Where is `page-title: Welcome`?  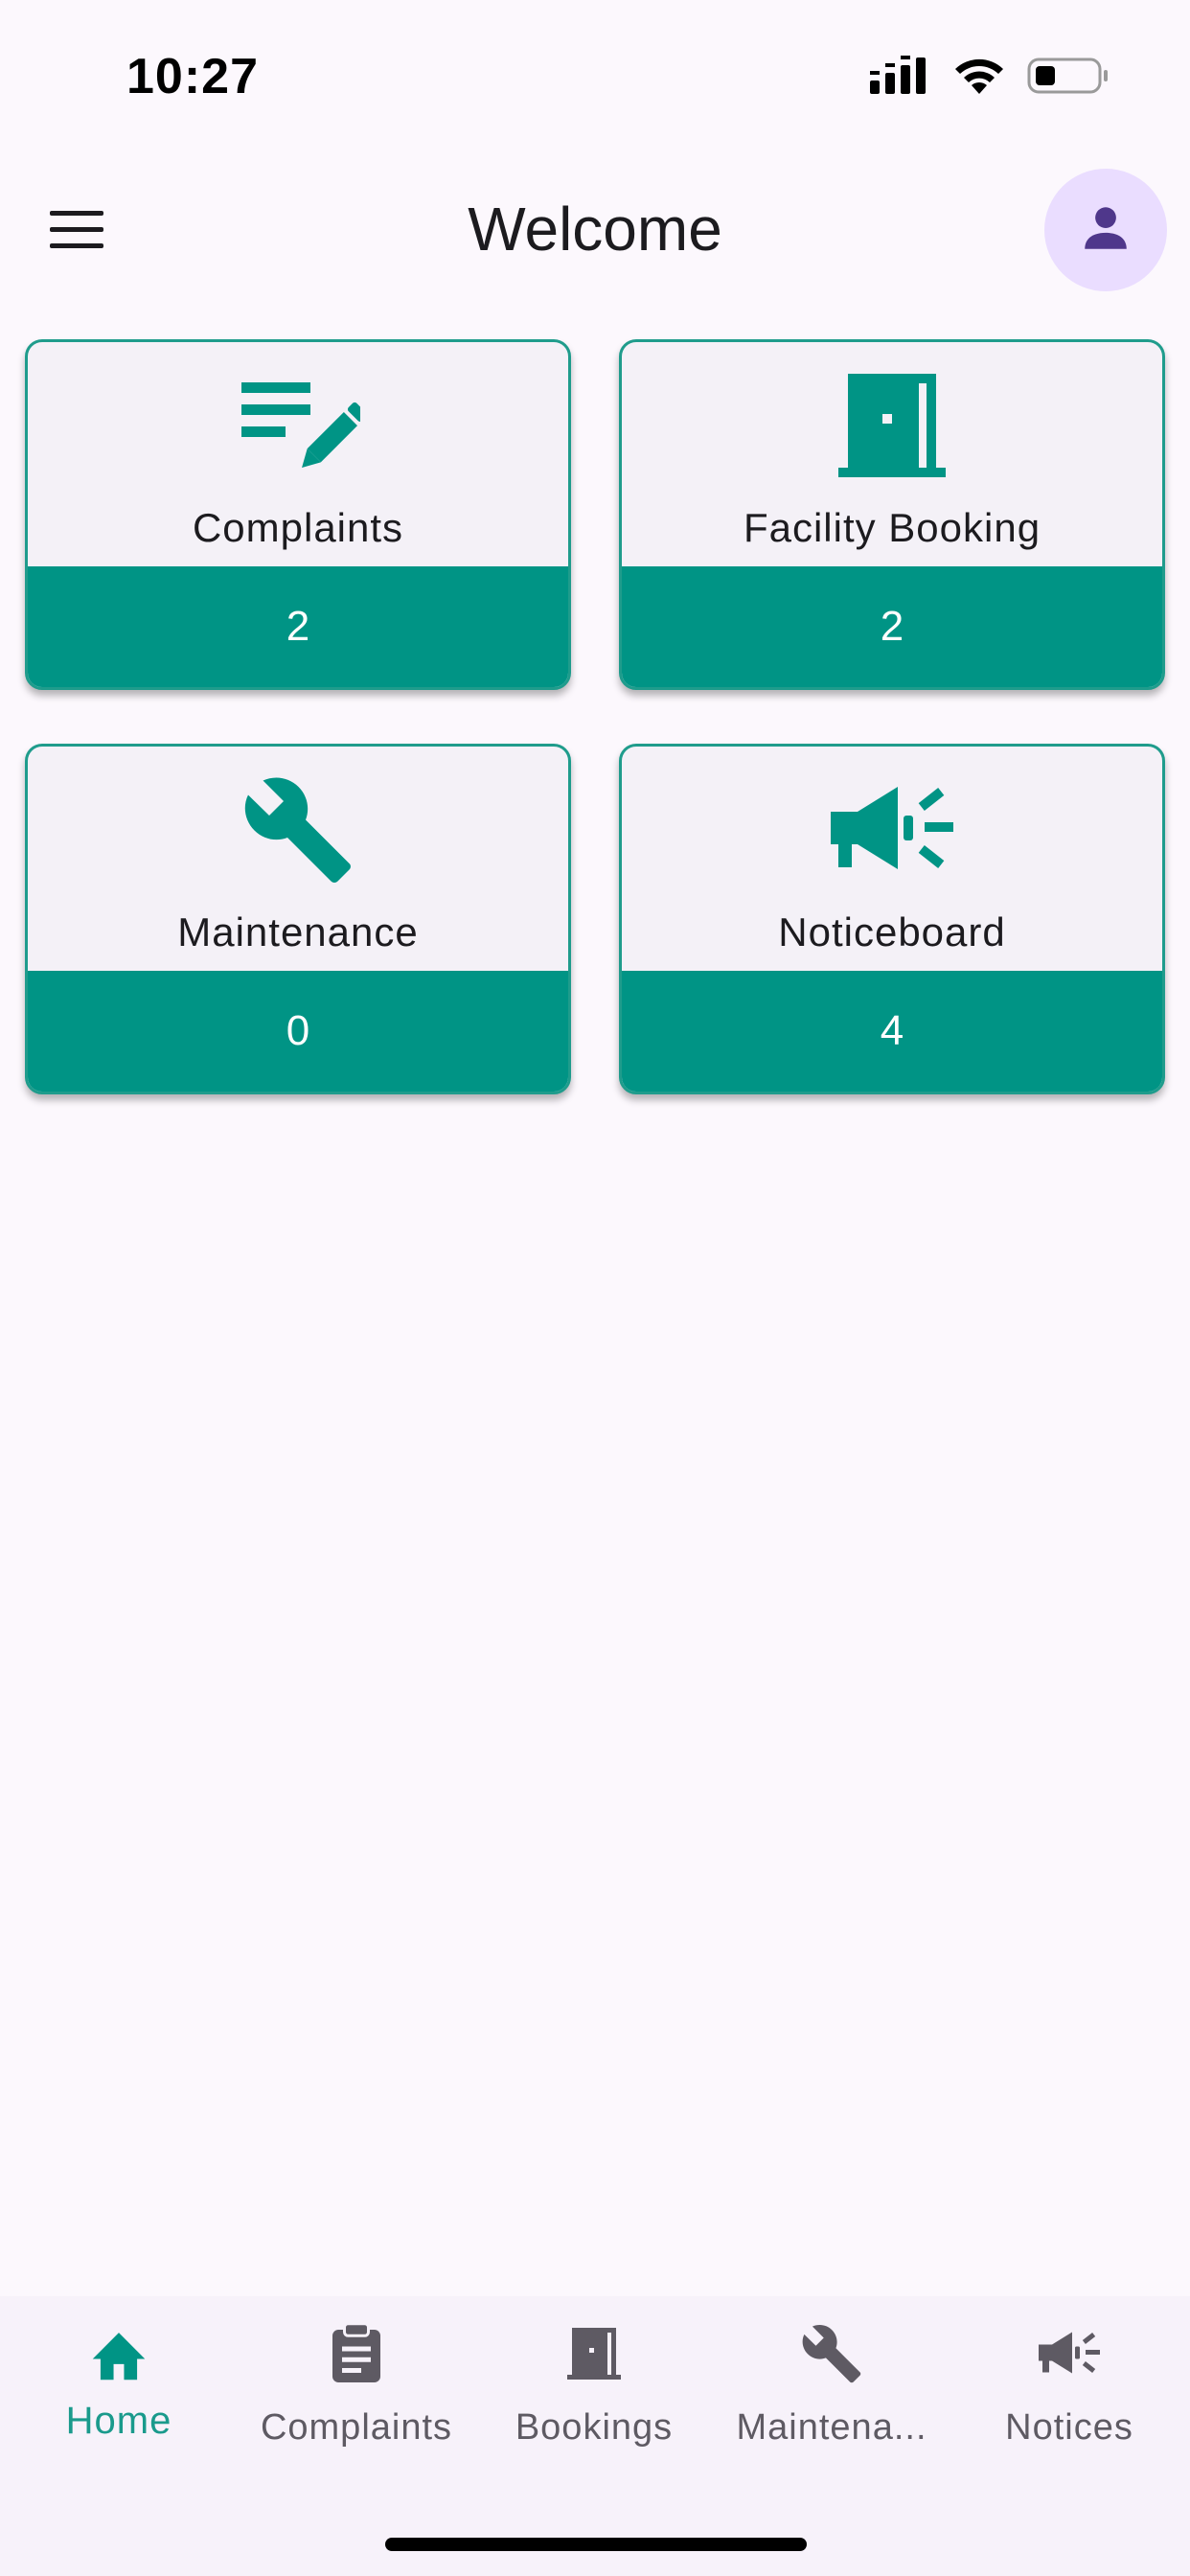
page-title: Welcome is located at coordinates (595, 229).